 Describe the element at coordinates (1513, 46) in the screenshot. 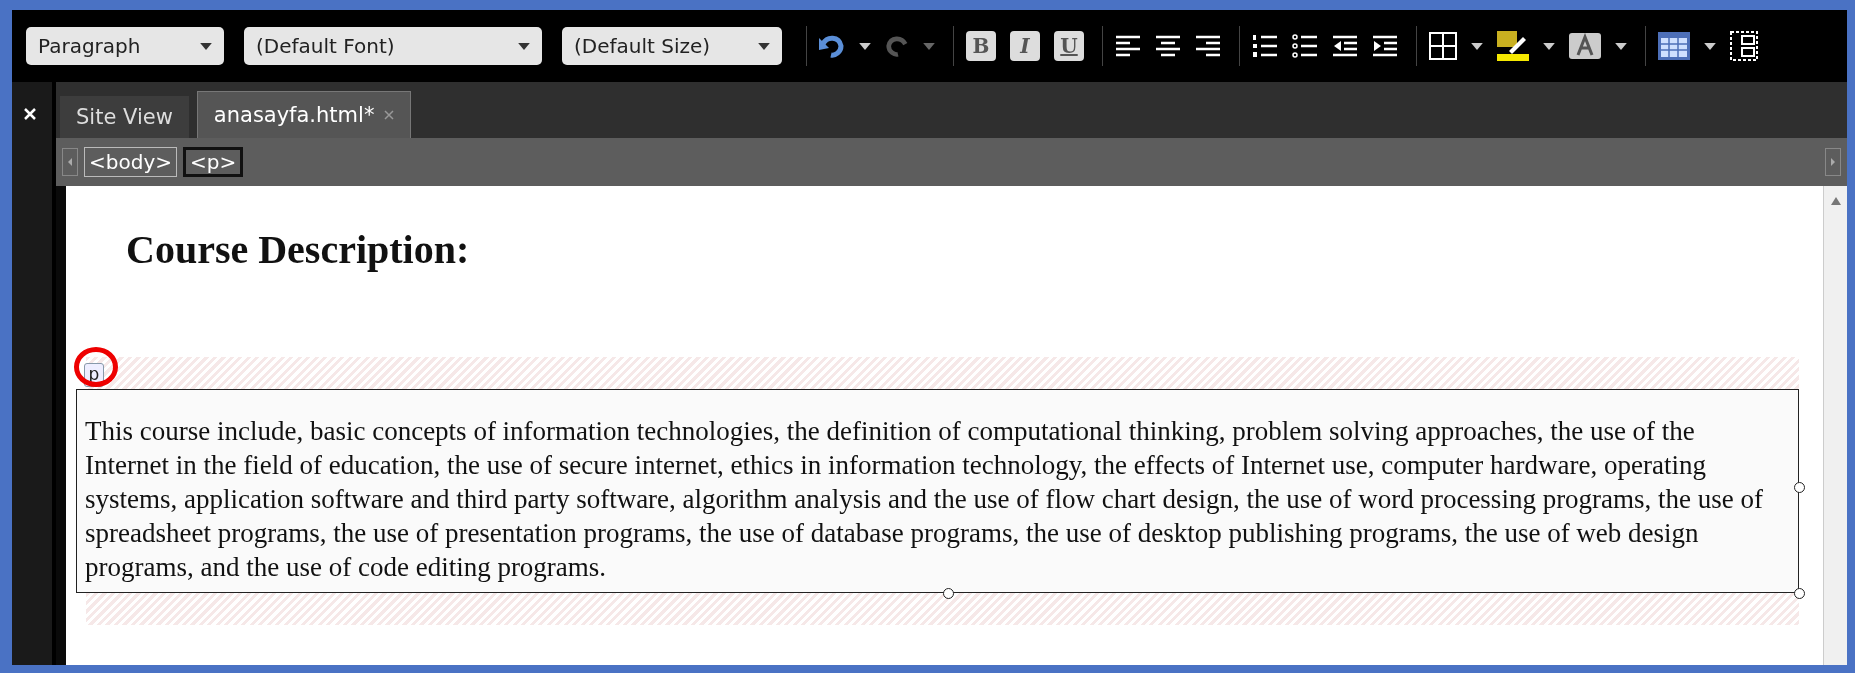

I see `highlighter-icon` at that location.